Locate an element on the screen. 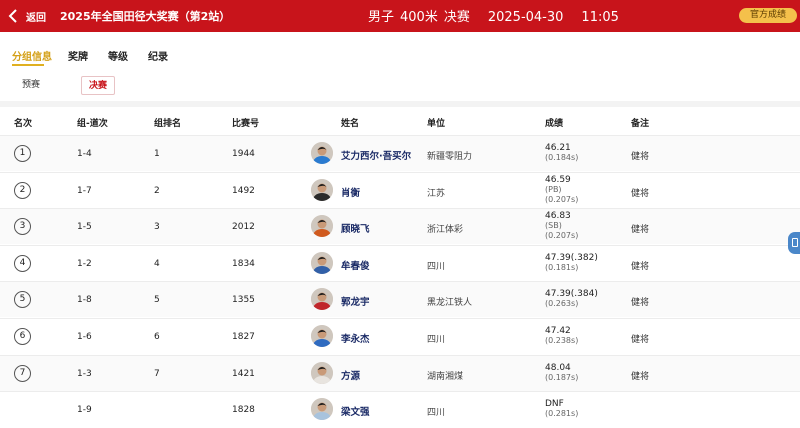  group-rank: 5 is located at coordinates (157, 300).